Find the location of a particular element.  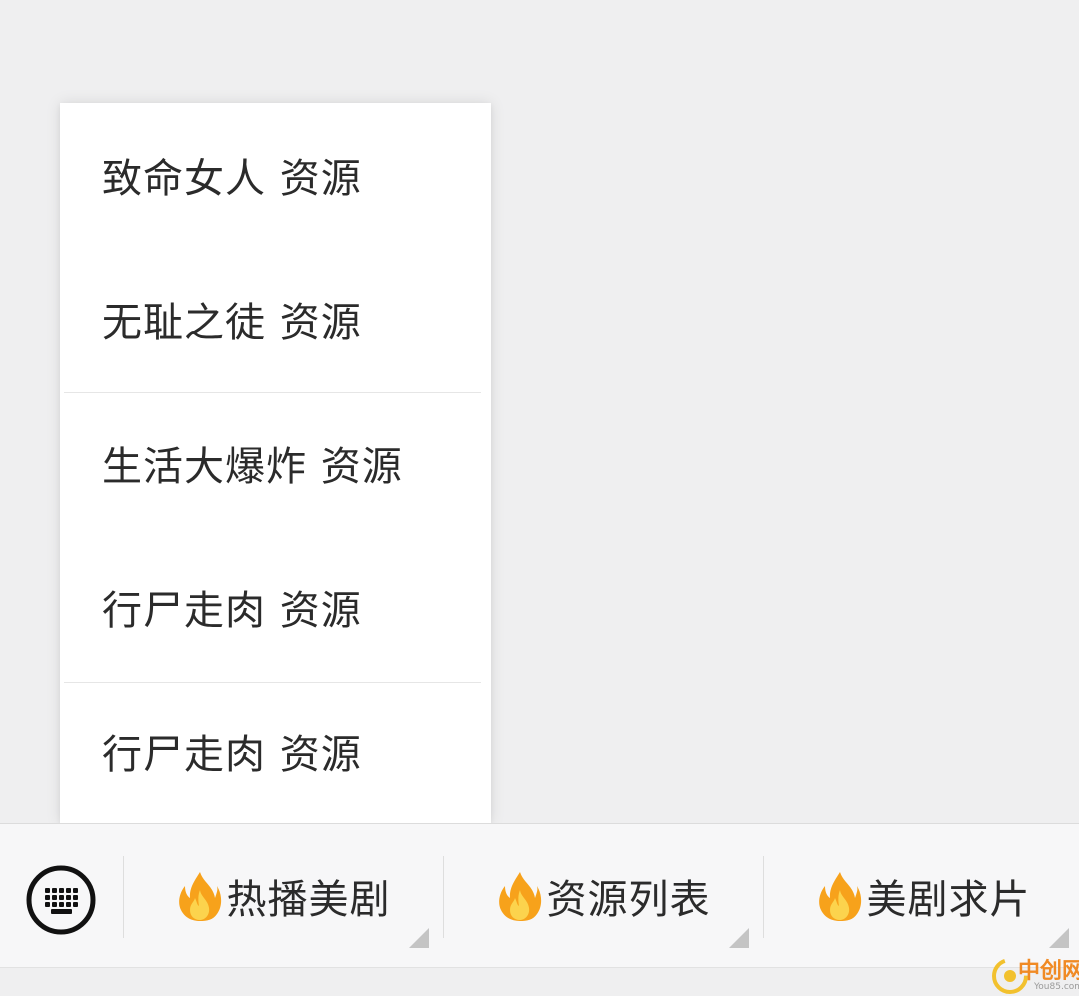

menu-tab-label: 热播美剧 is located at coordinates (308, 900).